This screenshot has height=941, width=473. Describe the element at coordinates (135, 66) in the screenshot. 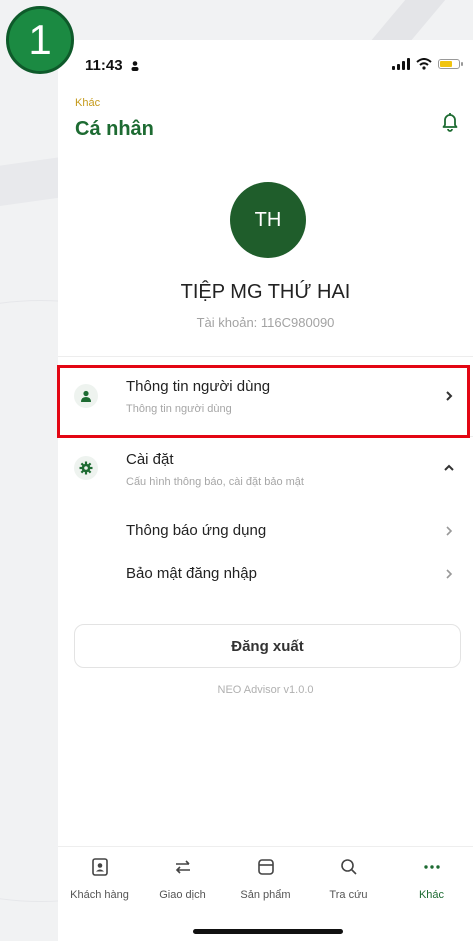

I see `person-status-icon` at that location.